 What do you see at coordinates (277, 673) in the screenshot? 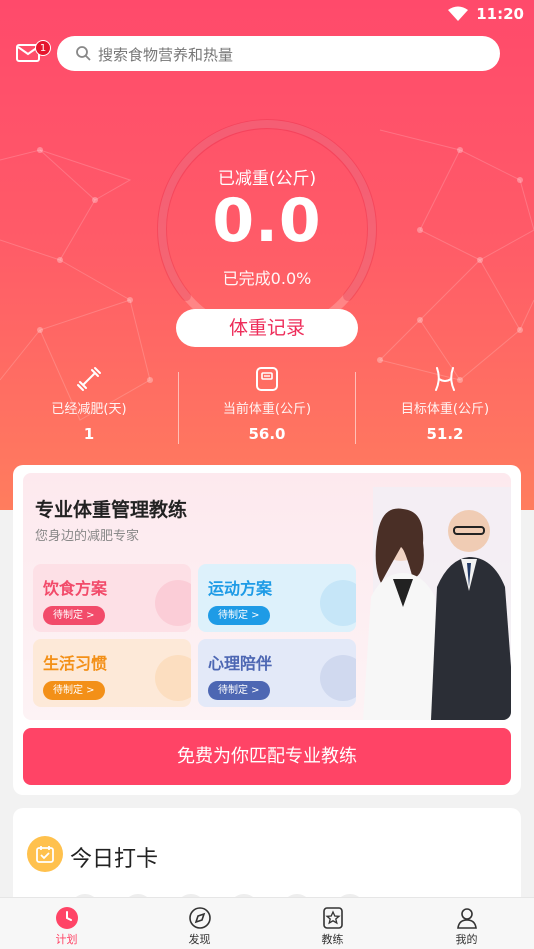
I see `tile-psych-support: 心理陪伴 待制定 >` at bounding box center [277, 673].